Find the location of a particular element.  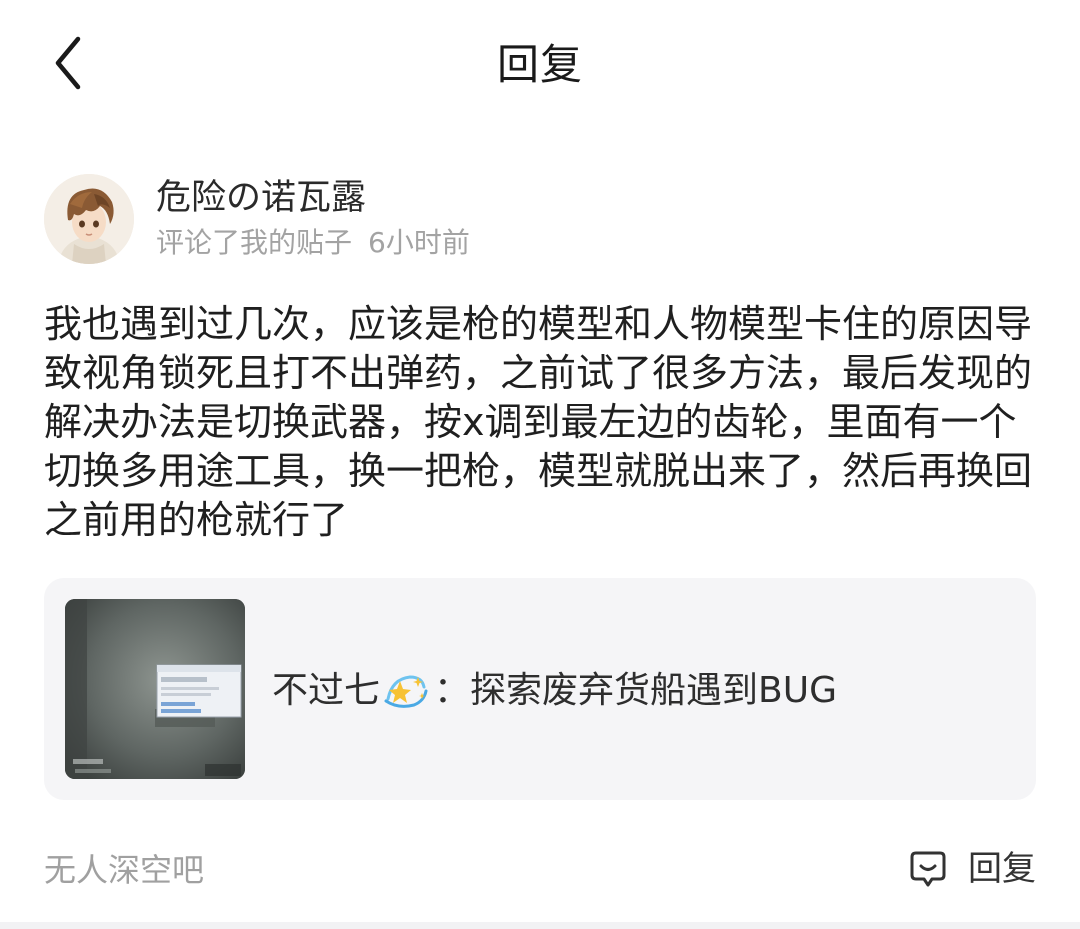

post-thumbnail is located at coordinates (155, 689).